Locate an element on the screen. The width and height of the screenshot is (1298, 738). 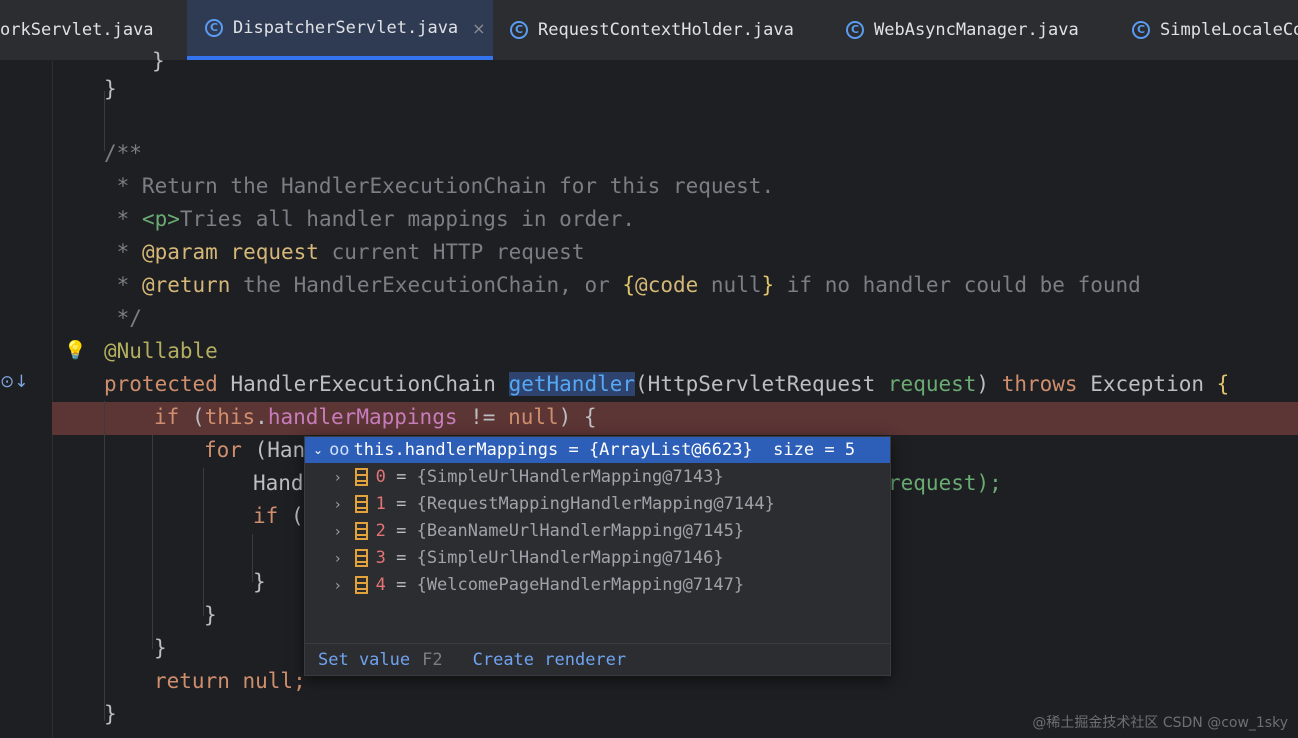
implemented-method-icon: ⊙↓ is located at coordinates (14, 382).